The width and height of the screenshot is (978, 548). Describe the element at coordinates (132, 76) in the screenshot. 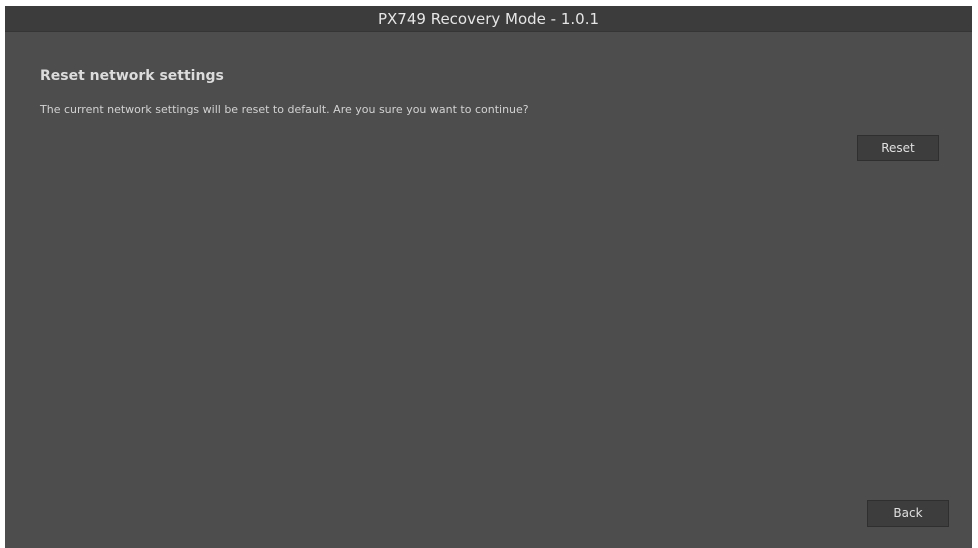

I see `page-heading: Reset network settings` at that location.